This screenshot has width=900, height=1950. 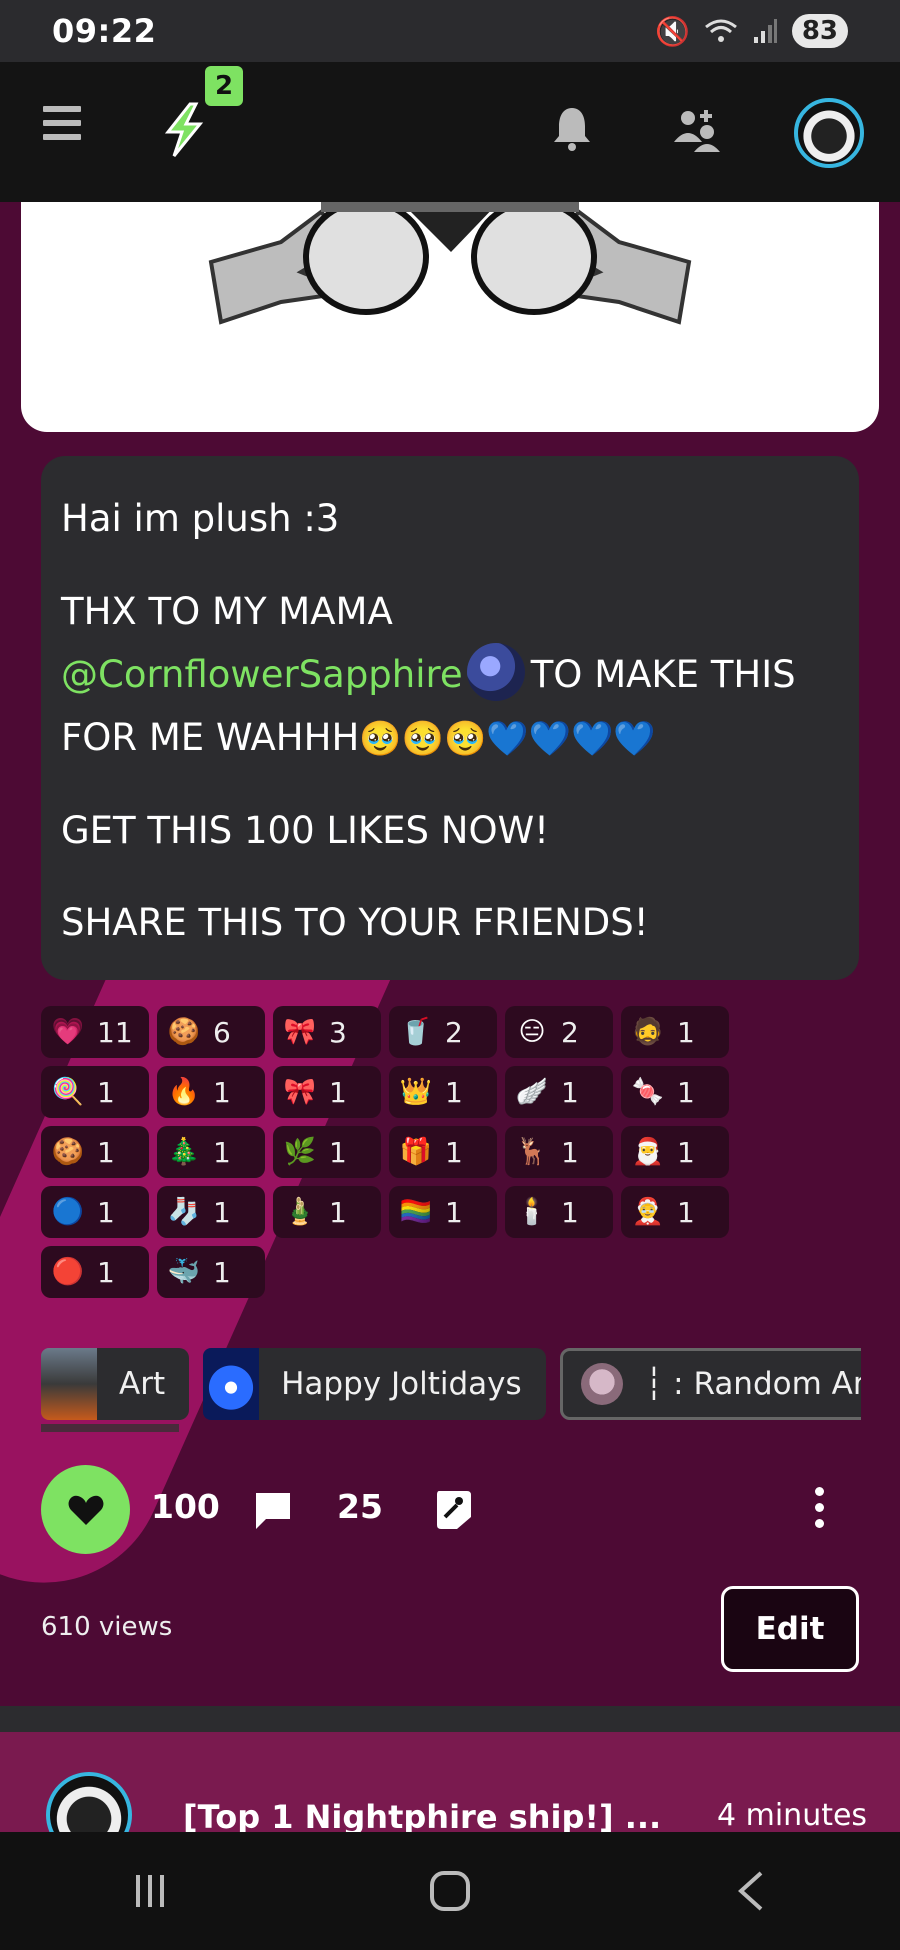 What do you see at coordinates (374, 1384) in the screenshot?
I see `tag-happy-joltidays: Happy Joltidays` at bounding box center [374, 1384].